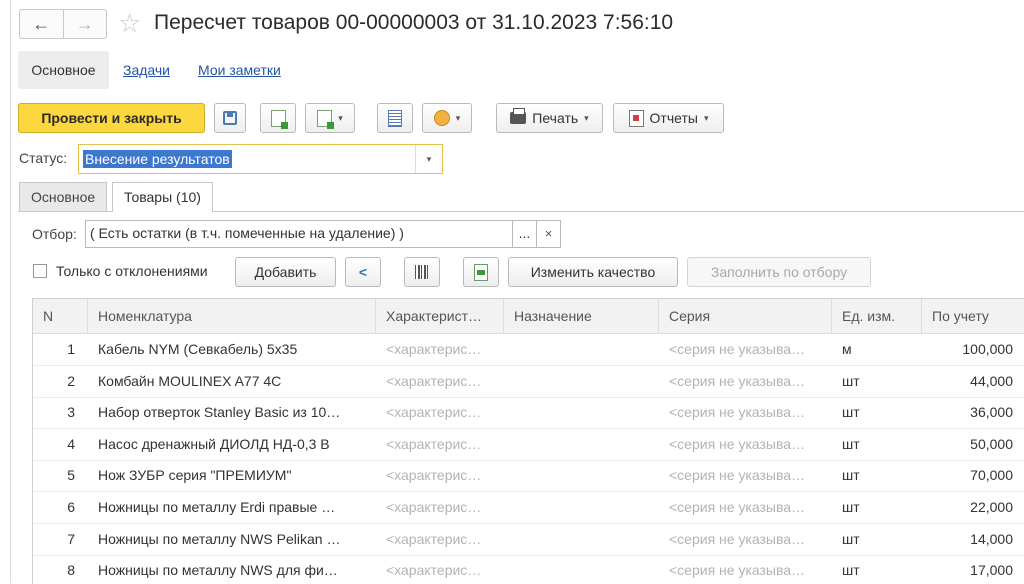  Describe the element at coordinates (57, 444) in the screenshot. I see `cell-n: 4` at that location.